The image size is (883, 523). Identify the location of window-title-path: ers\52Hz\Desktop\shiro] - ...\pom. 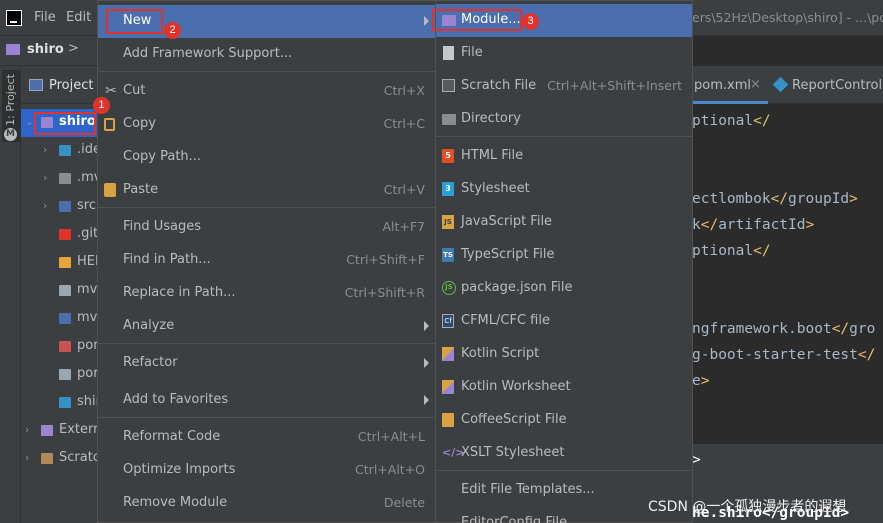
(787, 17).